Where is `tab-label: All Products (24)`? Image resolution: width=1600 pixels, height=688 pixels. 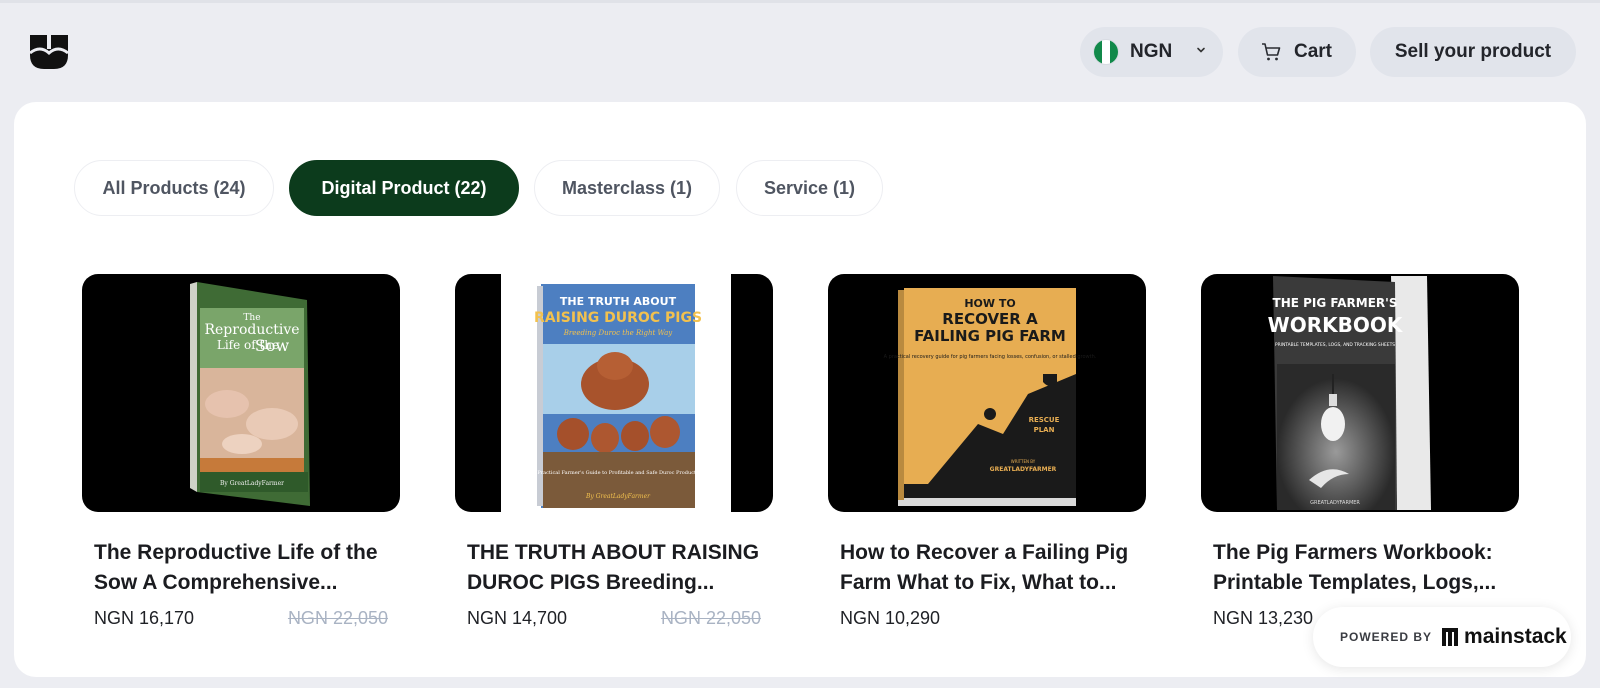
tab-label: All Products (24) is located at coordinates (174, 187).